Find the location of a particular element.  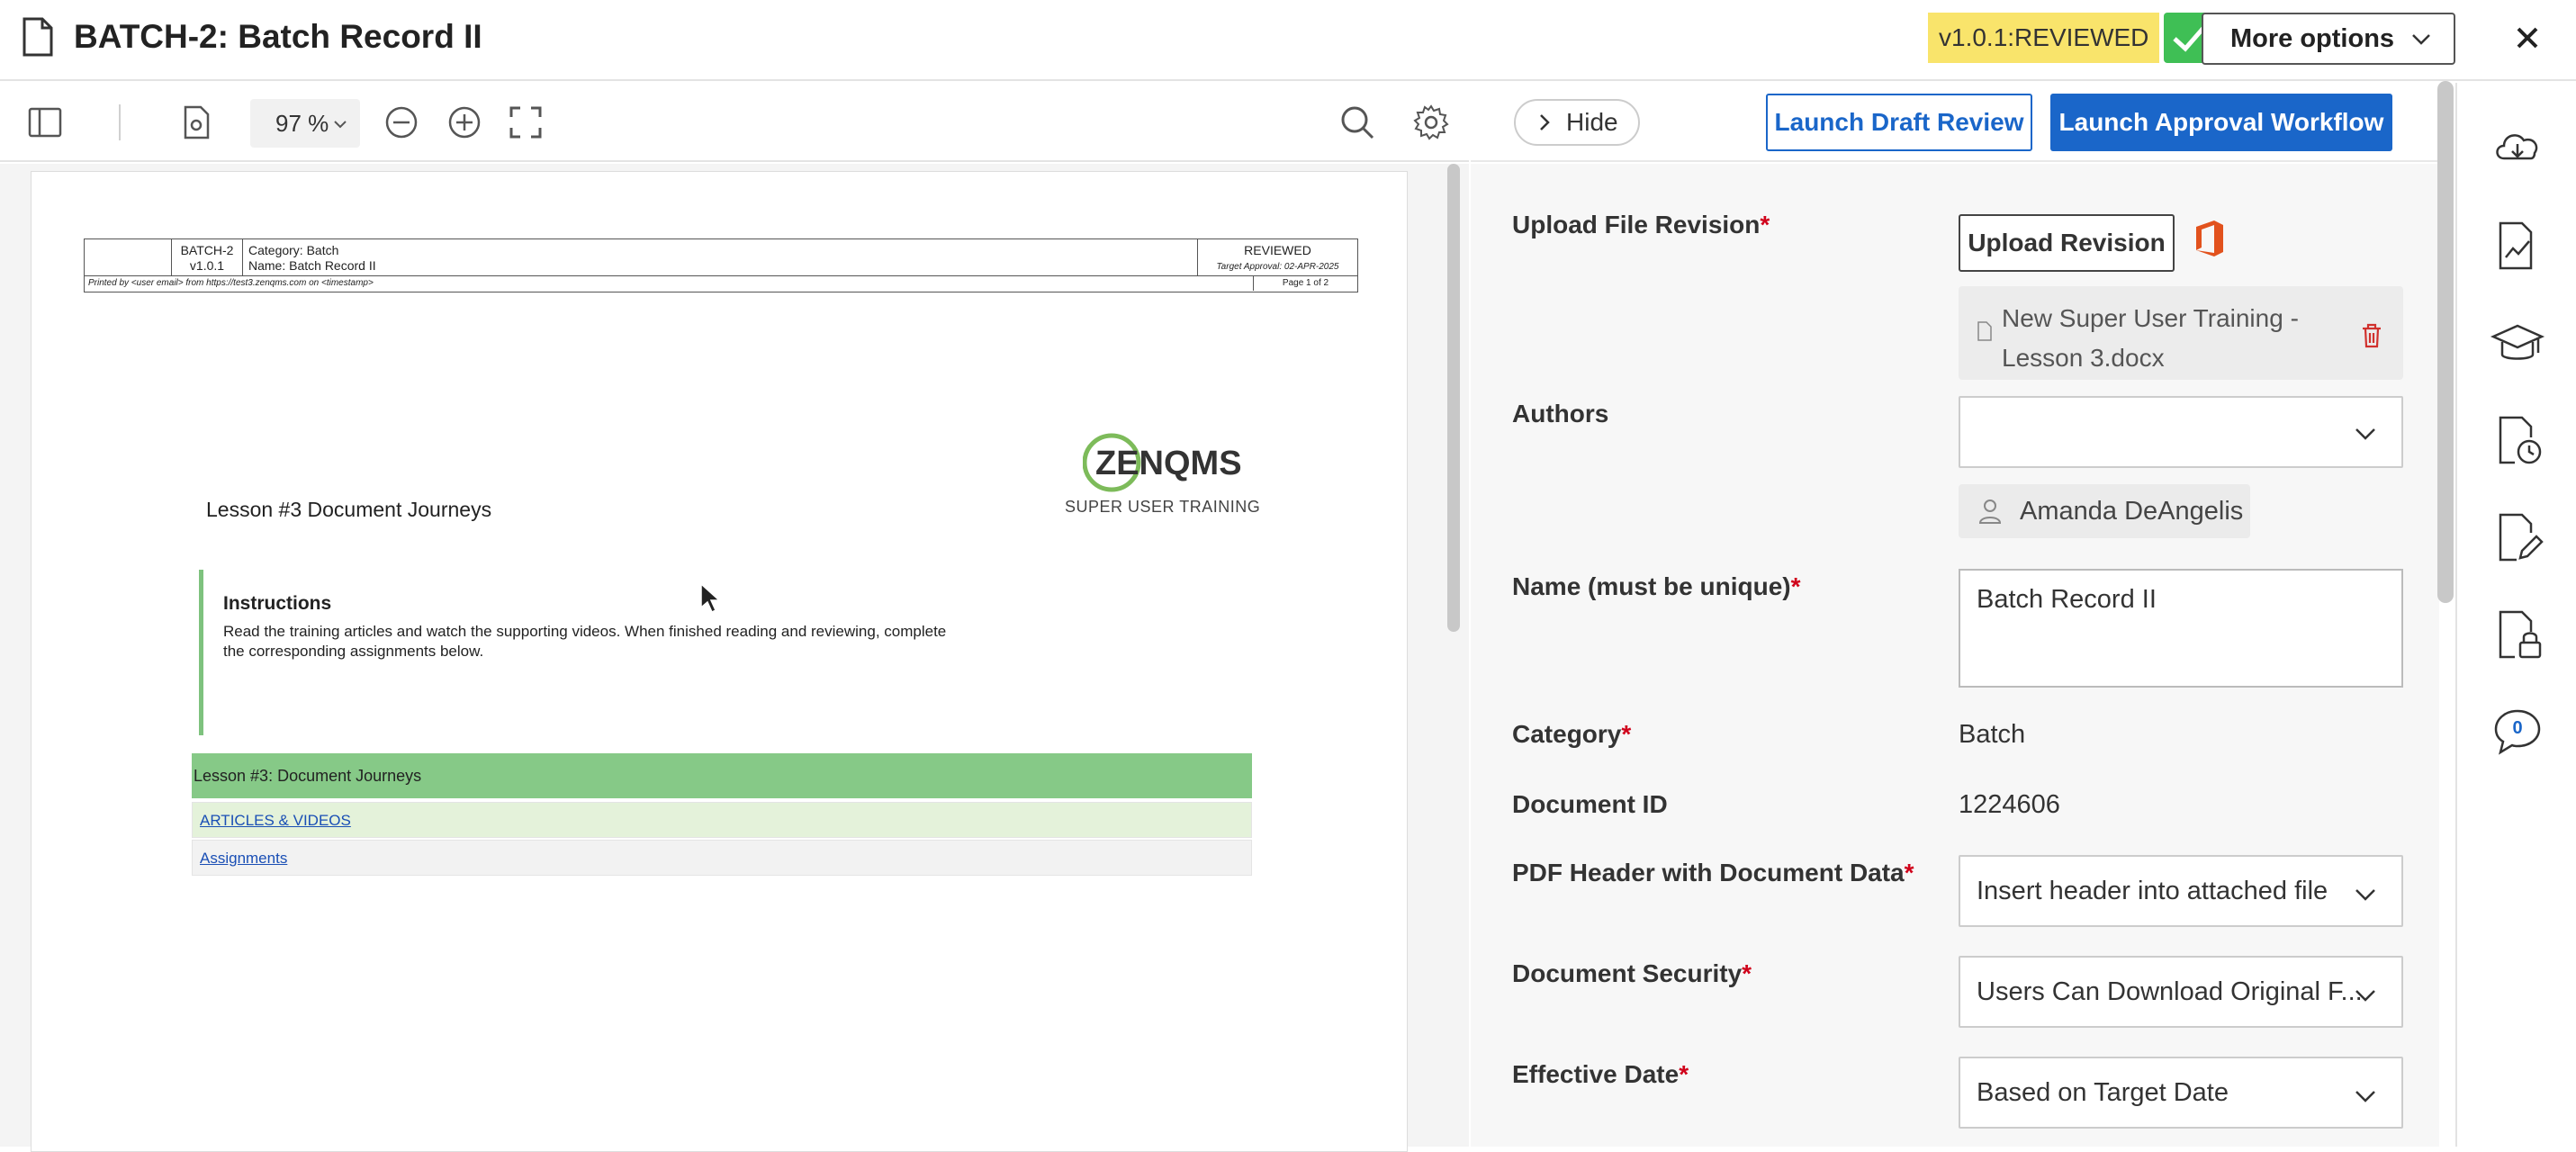

author-chip: Amanda DeAngelis is located at coordinates (2104, 511).